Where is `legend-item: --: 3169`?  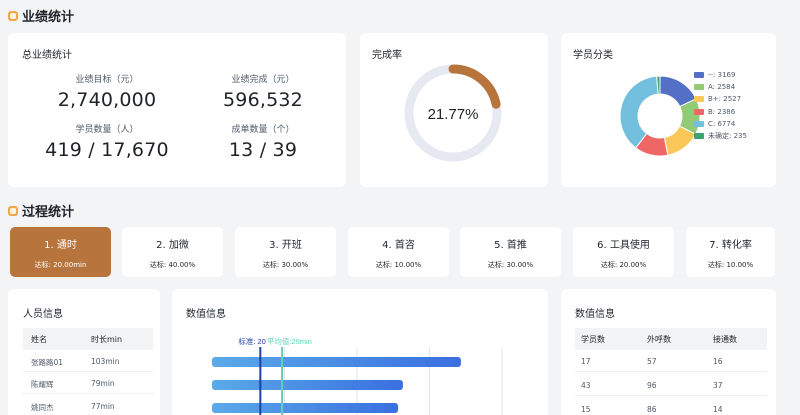
legend-item: --: 3169 is located at coordinates (720, 75).